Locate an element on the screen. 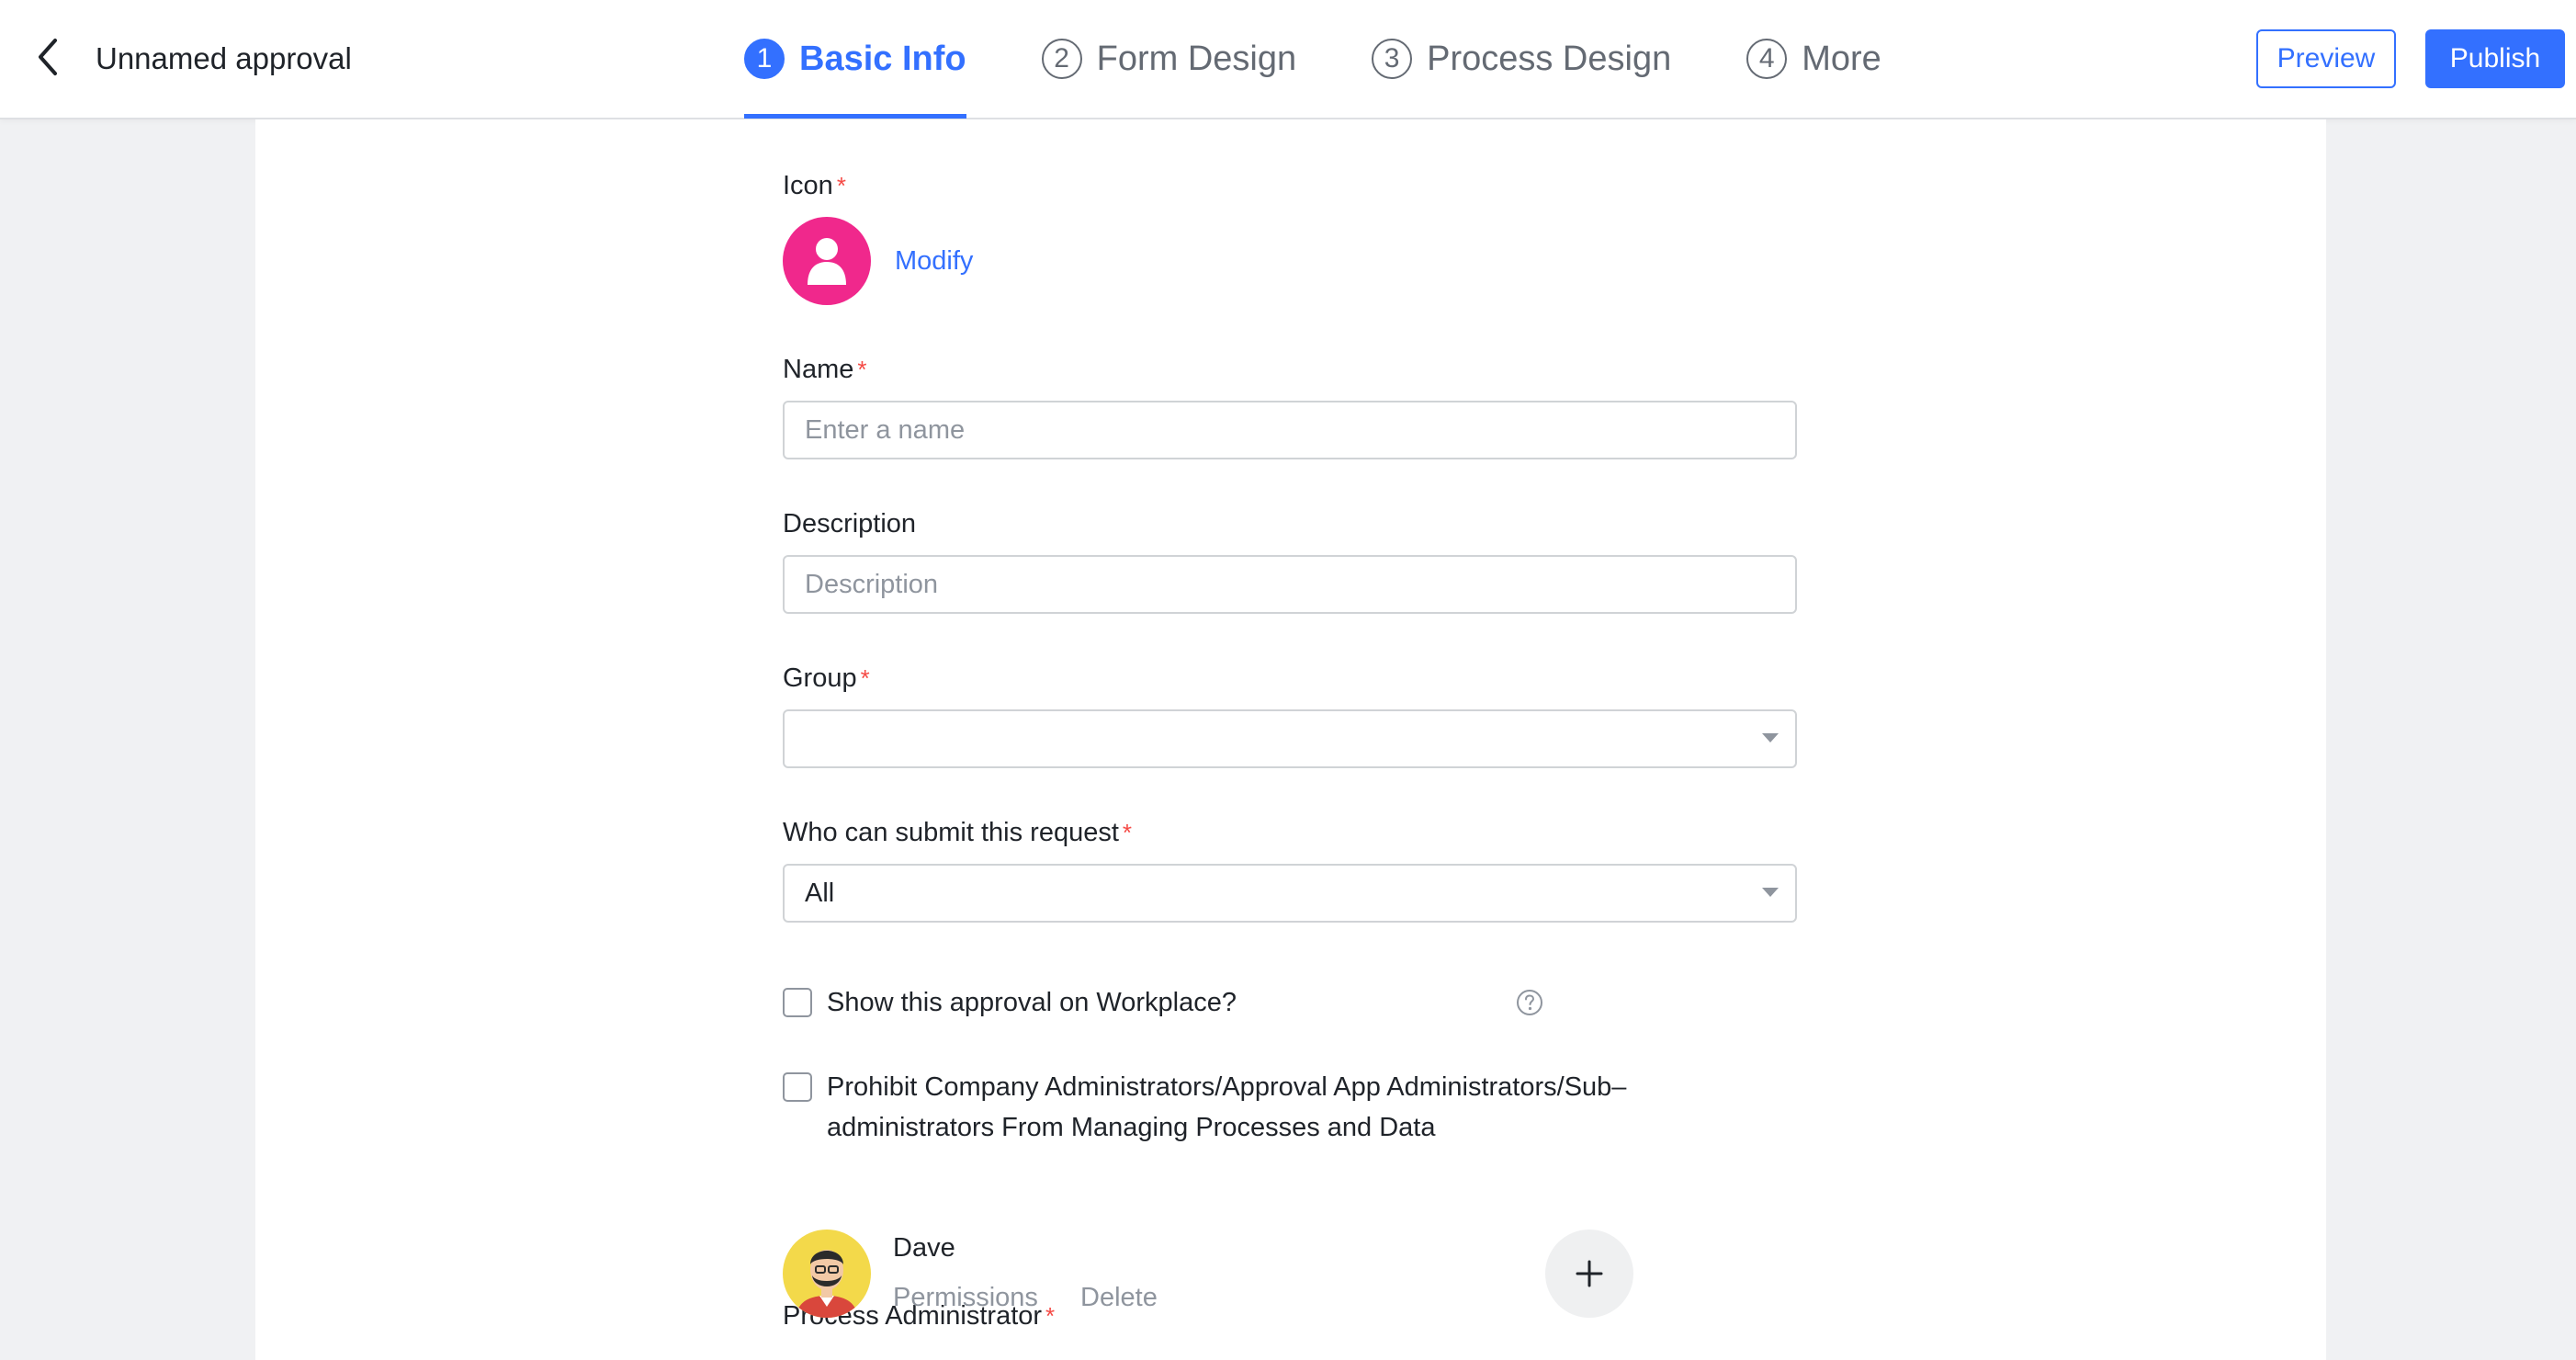  publish-button: Publish is located at coordinates (2495, 58).